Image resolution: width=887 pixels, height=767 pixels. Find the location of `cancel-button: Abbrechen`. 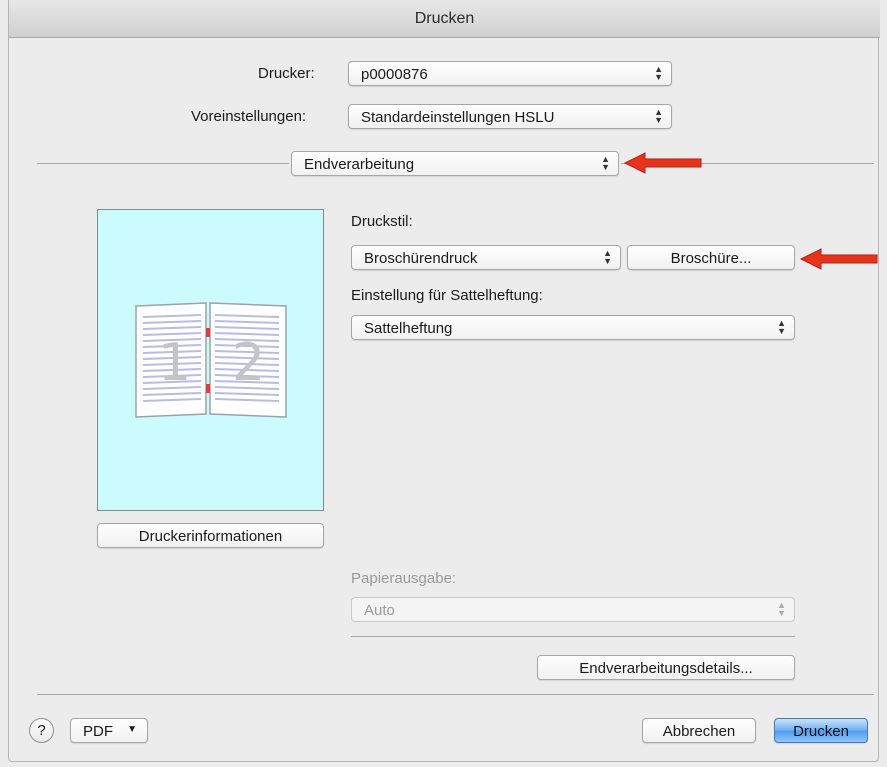

cancel-button: Abbrechen is located at coordinates (699, 730).